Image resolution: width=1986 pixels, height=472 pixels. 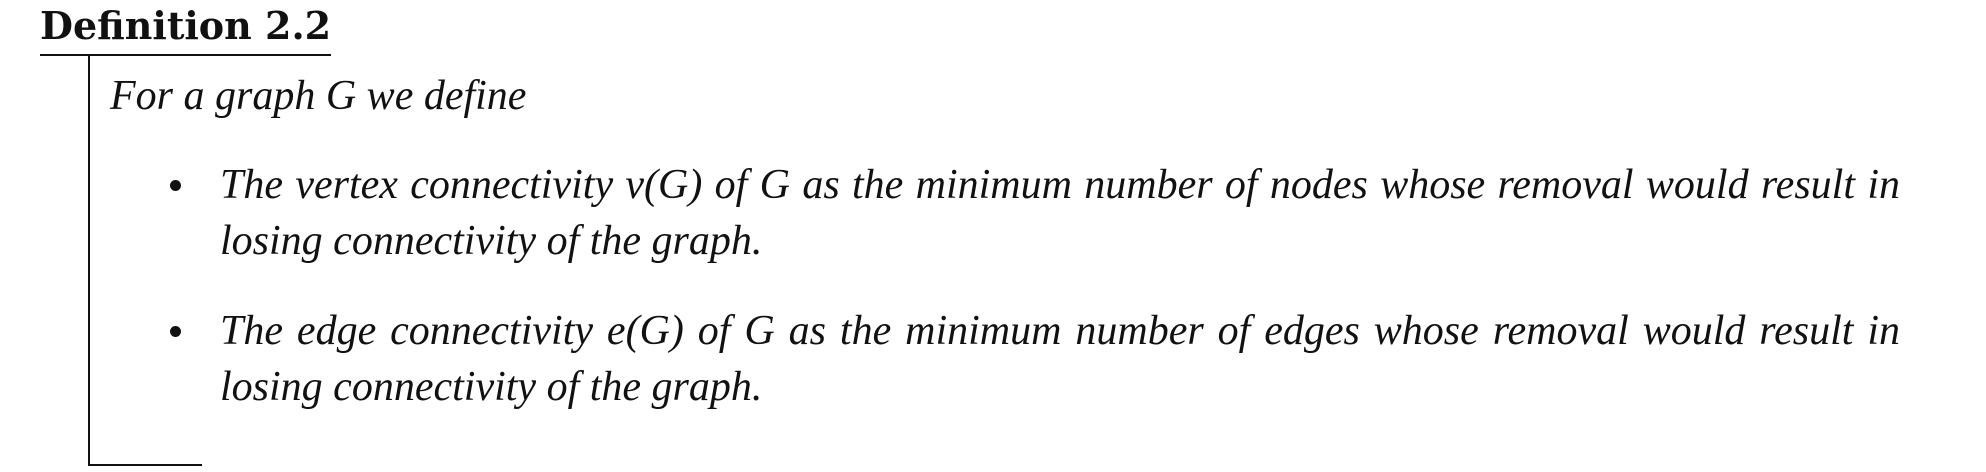 What do you see at coordinates (145, 465) in the screenshot?
I see `definition-frame-bottom-rule` at bounding box center [145, 465].